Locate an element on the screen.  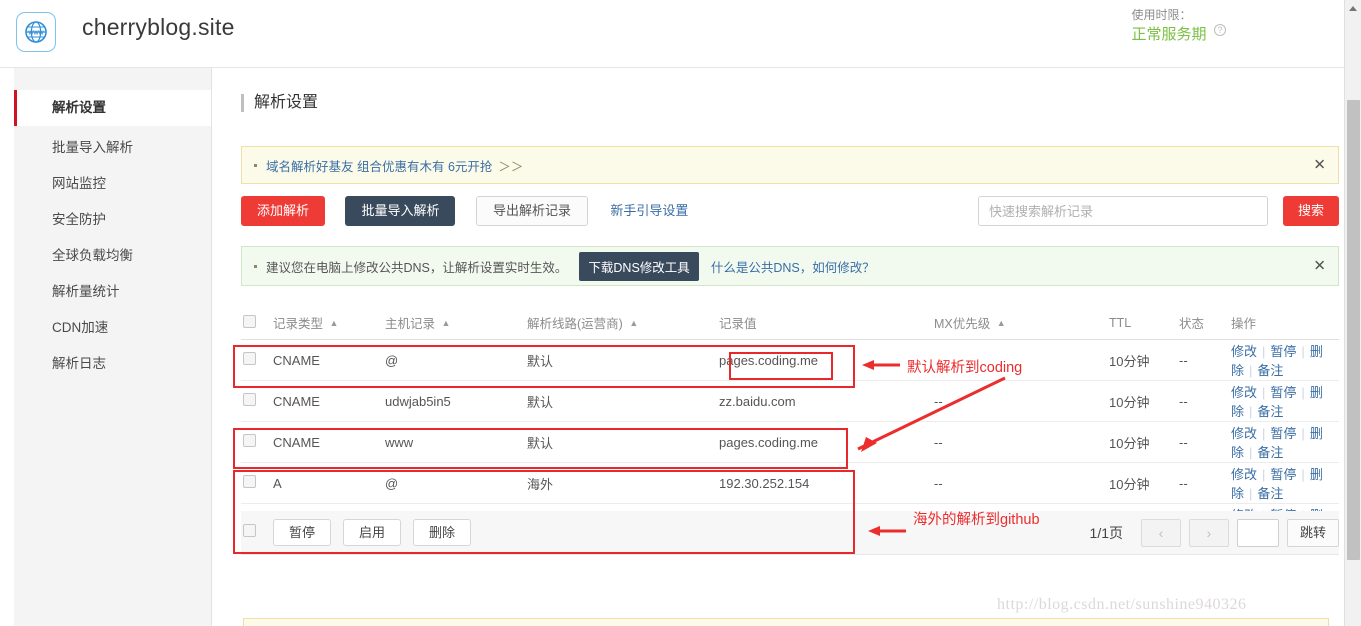
next-page-button: › is located at coordinates (1209, 533).